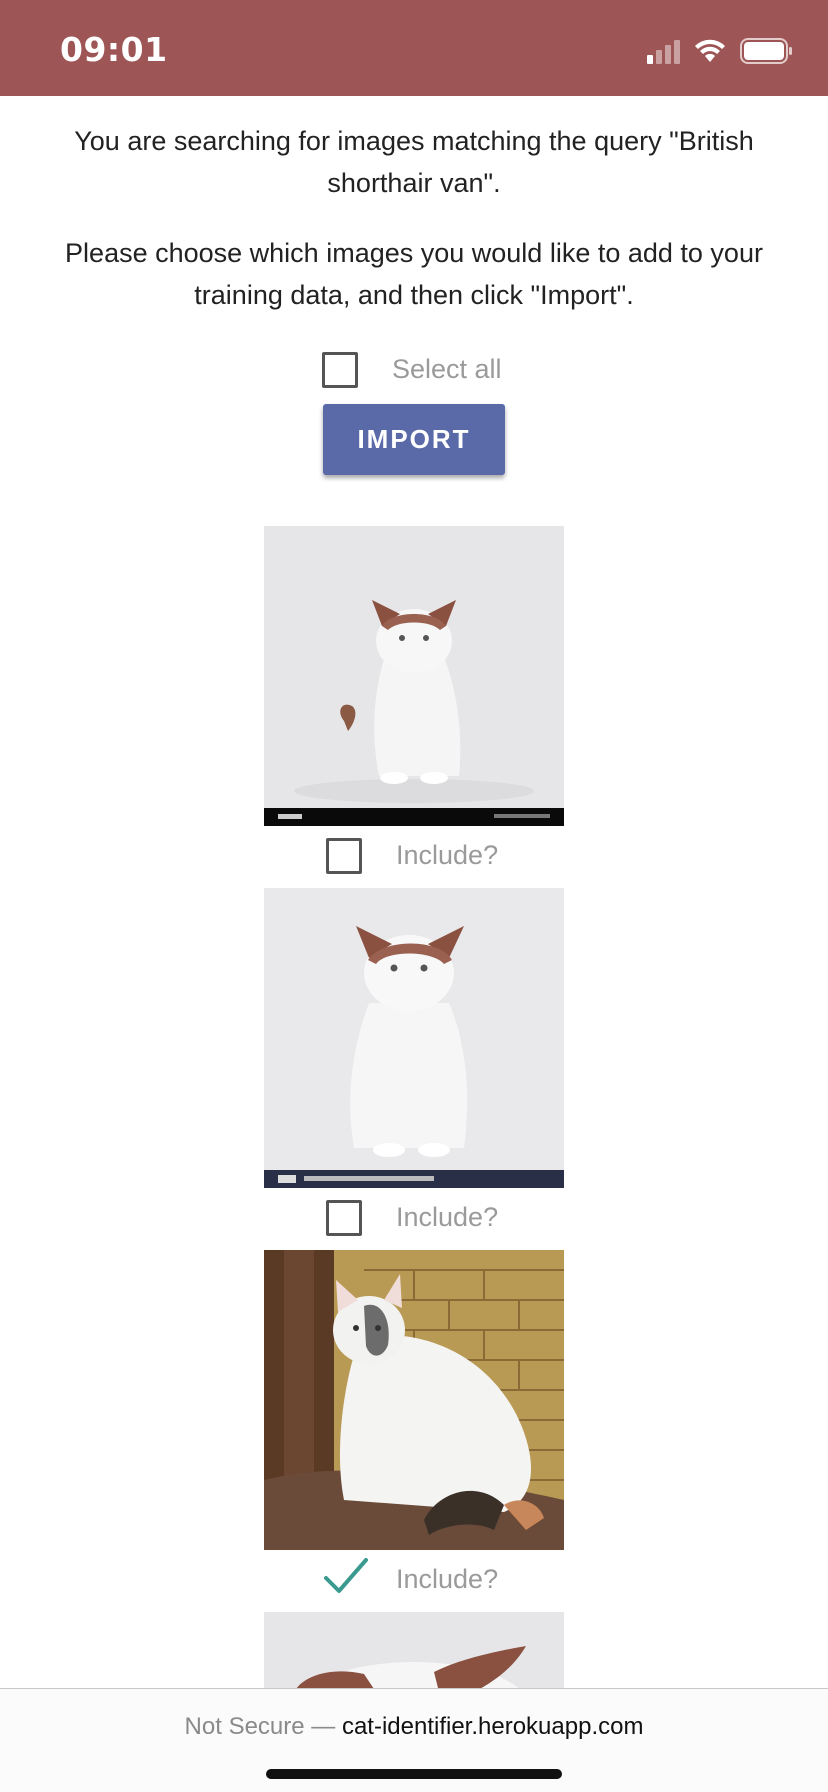 This screenshot has width=828, height=1792. What do you see at coordinates (340, 370) in the screenshot?
I see `select-all-checkbox` at bounding box center [340, 370].